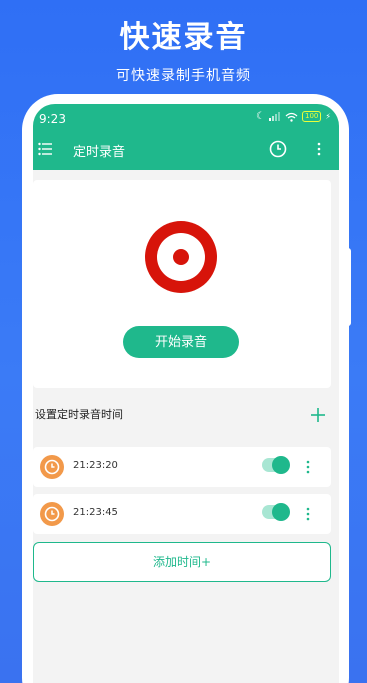 Image resolution: width=367 pixels, height=683 pixels. I want to click on battery-icon: 100, so click(312, 116).